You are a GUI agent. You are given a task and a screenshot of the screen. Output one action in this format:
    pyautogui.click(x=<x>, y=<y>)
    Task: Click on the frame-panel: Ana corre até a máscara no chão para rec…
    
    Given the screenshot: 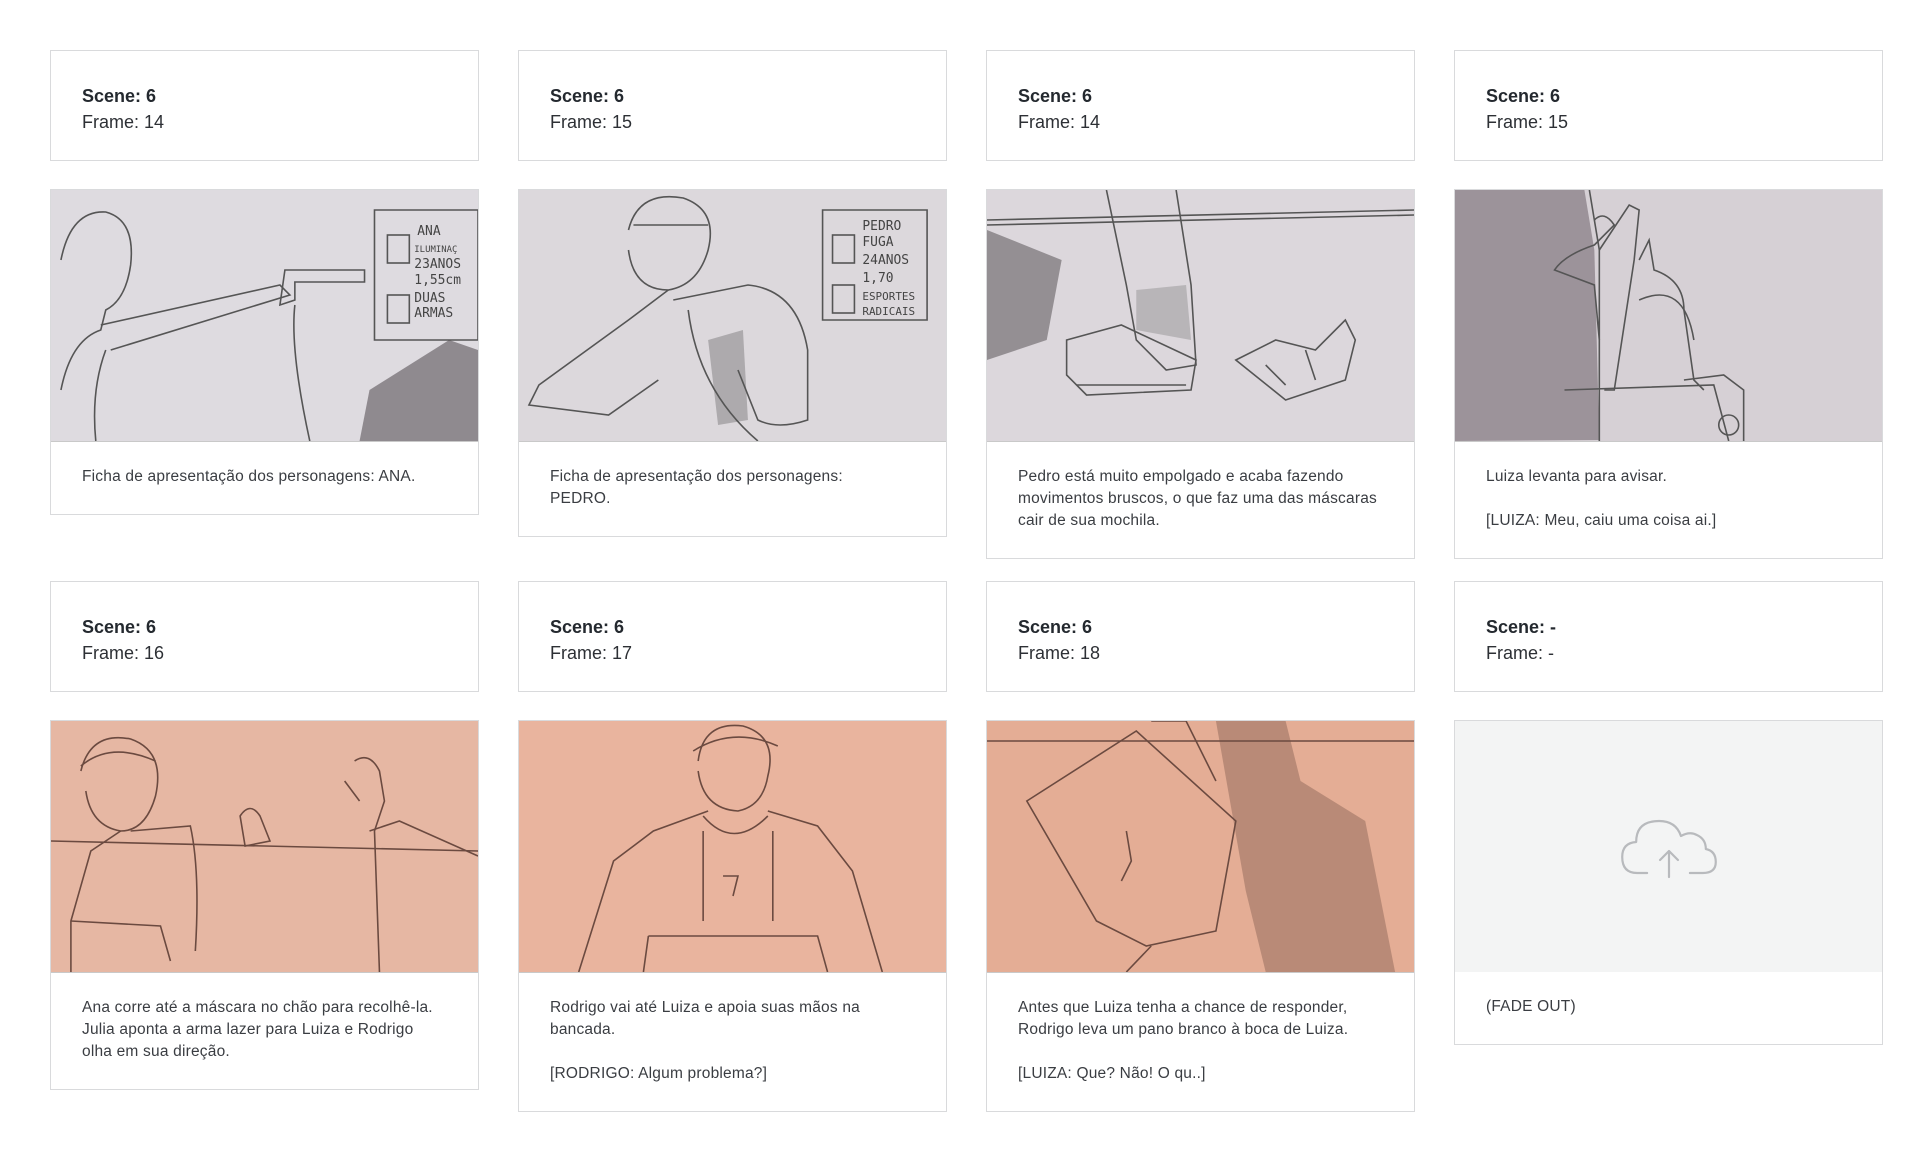 What is the action you would take?
    pyautogui.click(x=264, y=905)
    